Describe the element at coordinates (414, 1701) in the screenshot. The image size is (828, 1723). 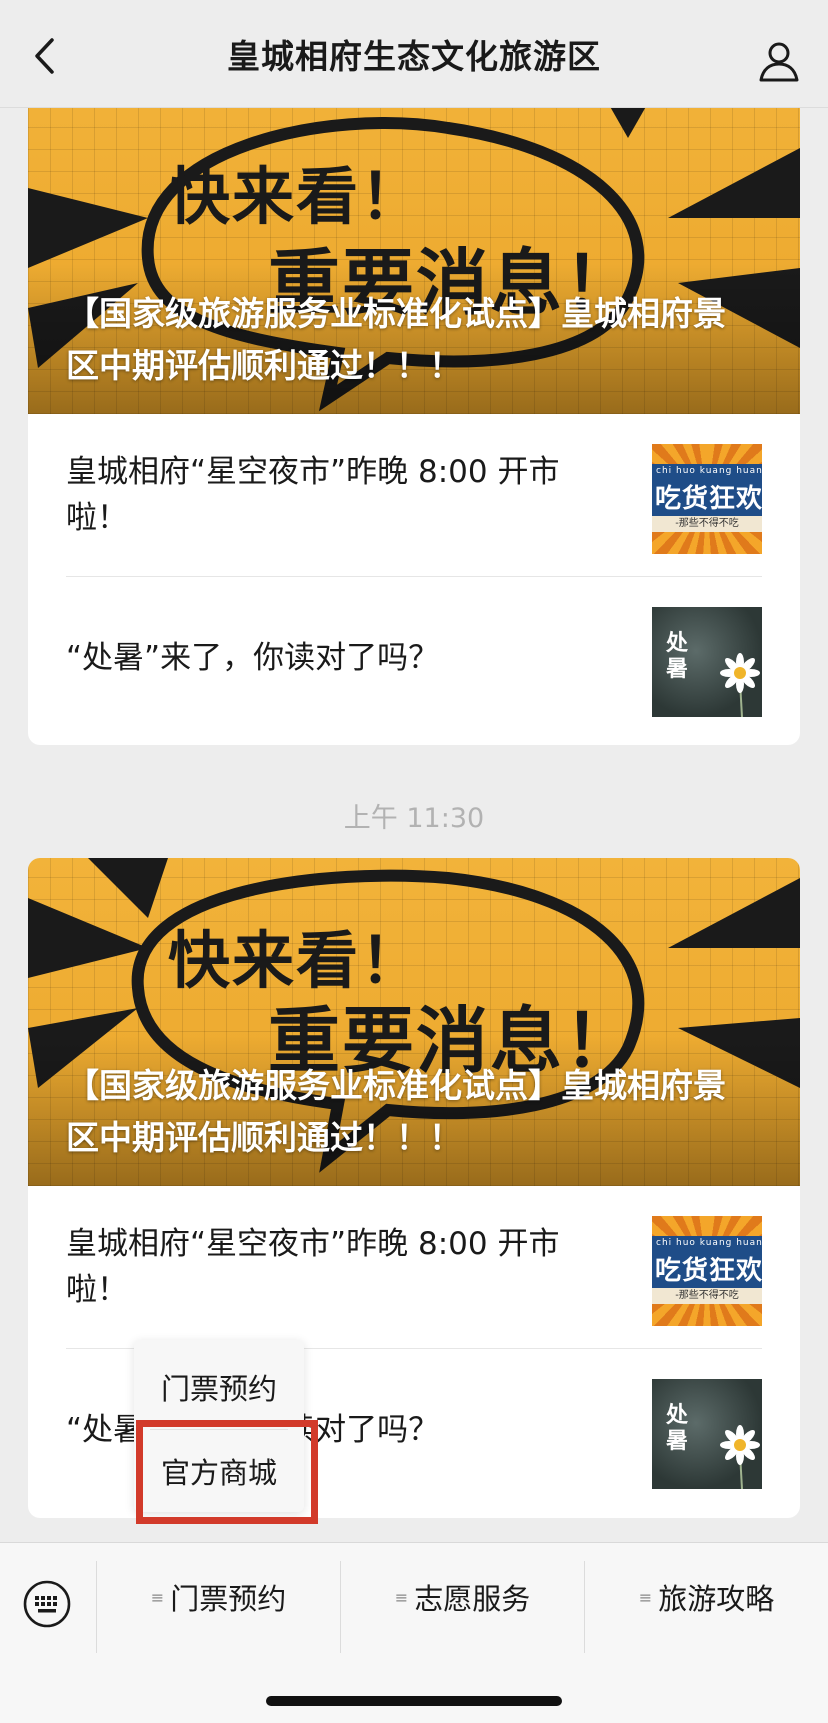
I see `home-indicator` at that location.